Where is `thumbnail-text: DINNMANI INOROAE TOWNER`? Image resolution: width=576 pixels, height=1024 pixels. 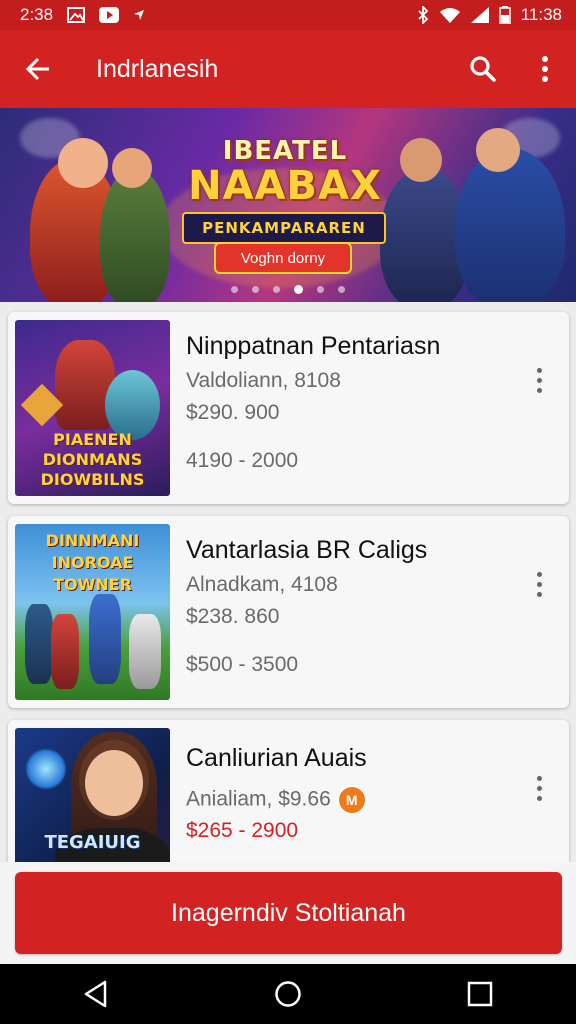 thumbnail-text: DINNMANI INOROAE TOWNER is located at coordinates (92, 562).